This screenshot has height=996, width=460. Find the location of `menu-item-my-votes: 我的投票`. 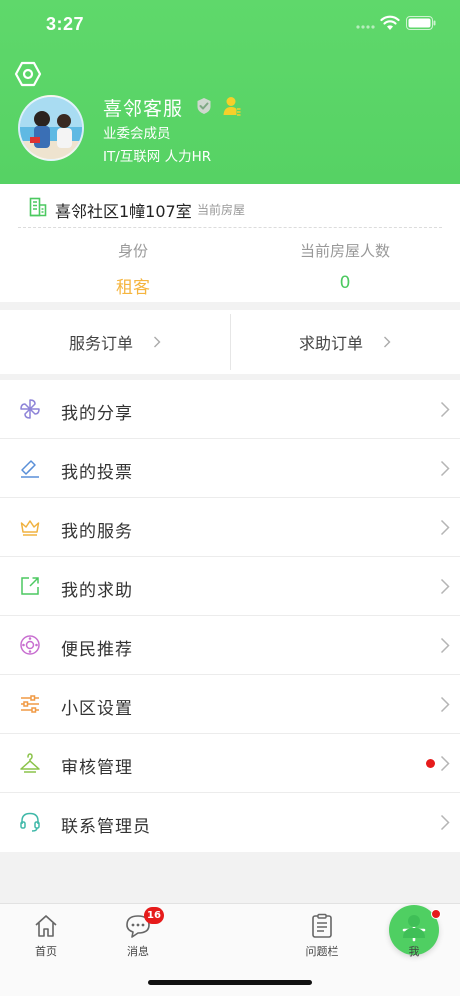

menu-item-my-votes: 我的投票 is located at coordinates (230, 468).